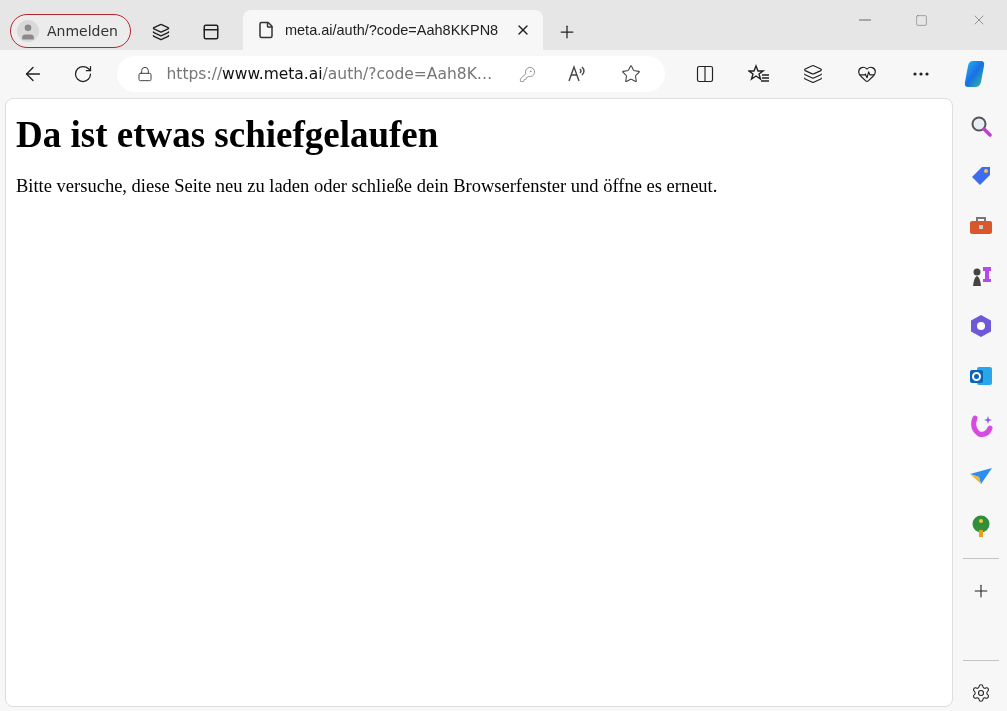  What do you see at coordinates (981, 376) in the screenshot?
I see `mail-icon` at bounding box center [981, 376].